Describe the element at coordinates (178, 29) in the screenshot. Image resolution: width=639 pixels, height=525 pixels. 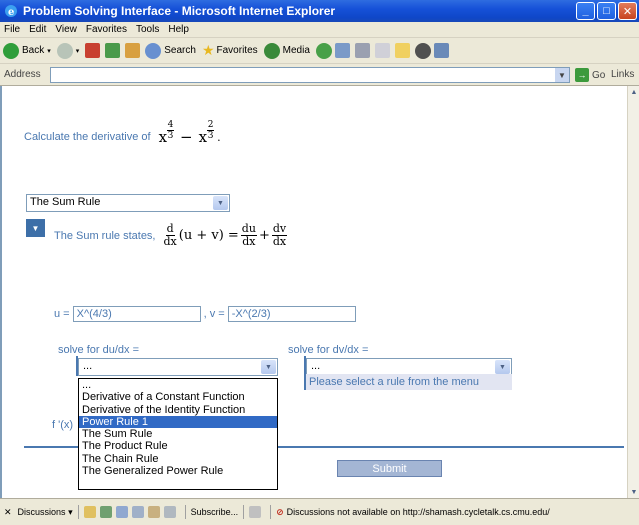
I see `menu-help: Help` at that location.